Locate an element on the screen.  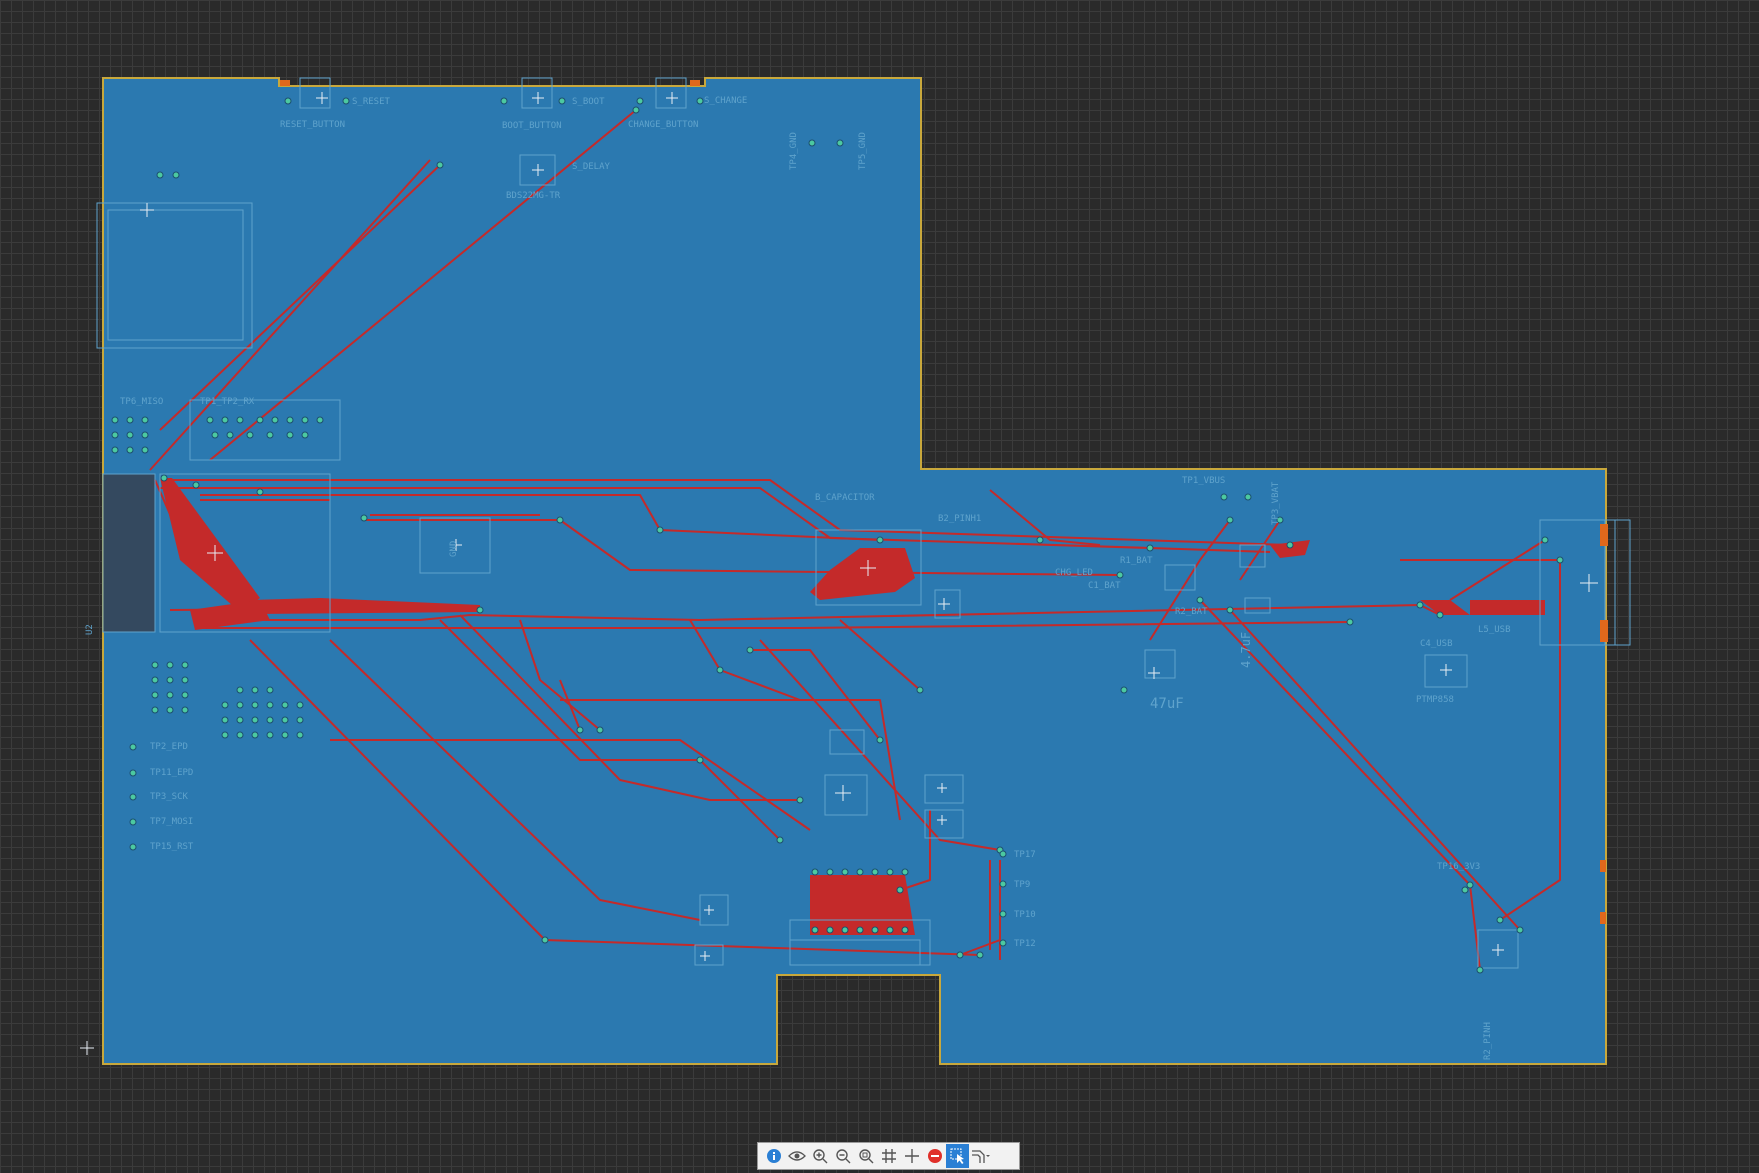
label-47uf: 47uF is located at coordinates (1167, 704).